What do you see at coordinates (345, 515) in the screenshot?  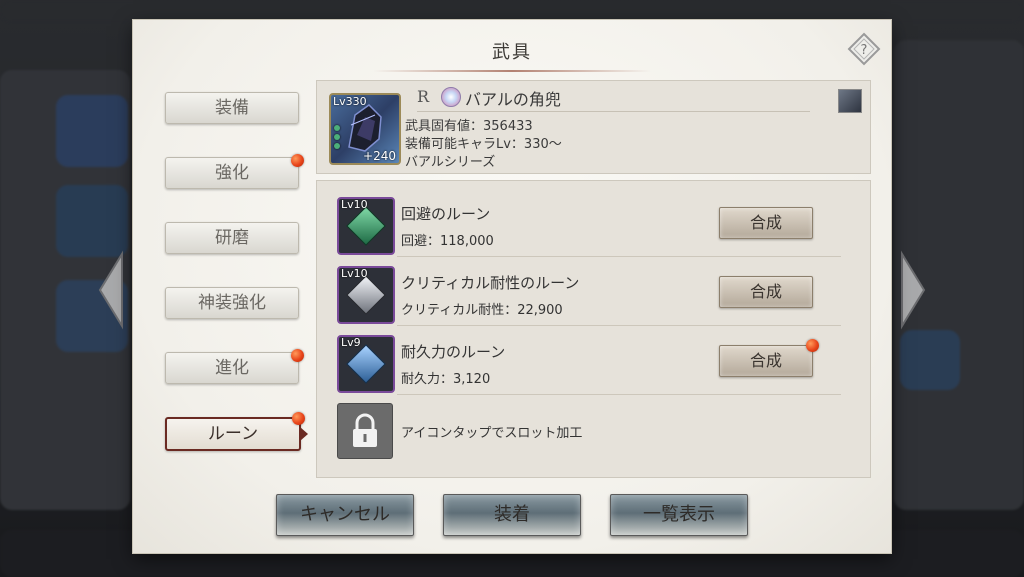 I see `cancel-button: キャンセル` at bounding box center [345, 515].